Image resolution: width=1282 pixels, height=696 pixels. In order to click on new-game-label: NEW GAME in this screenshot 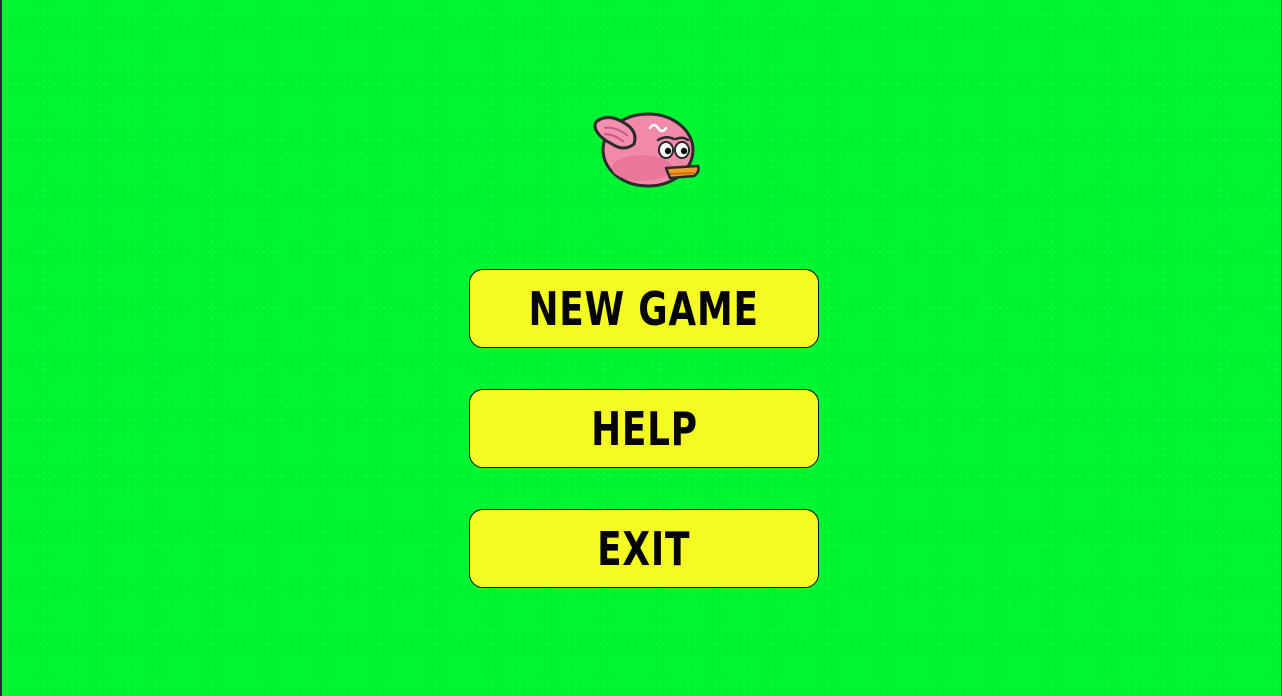, I will do `click(644, 308)`.